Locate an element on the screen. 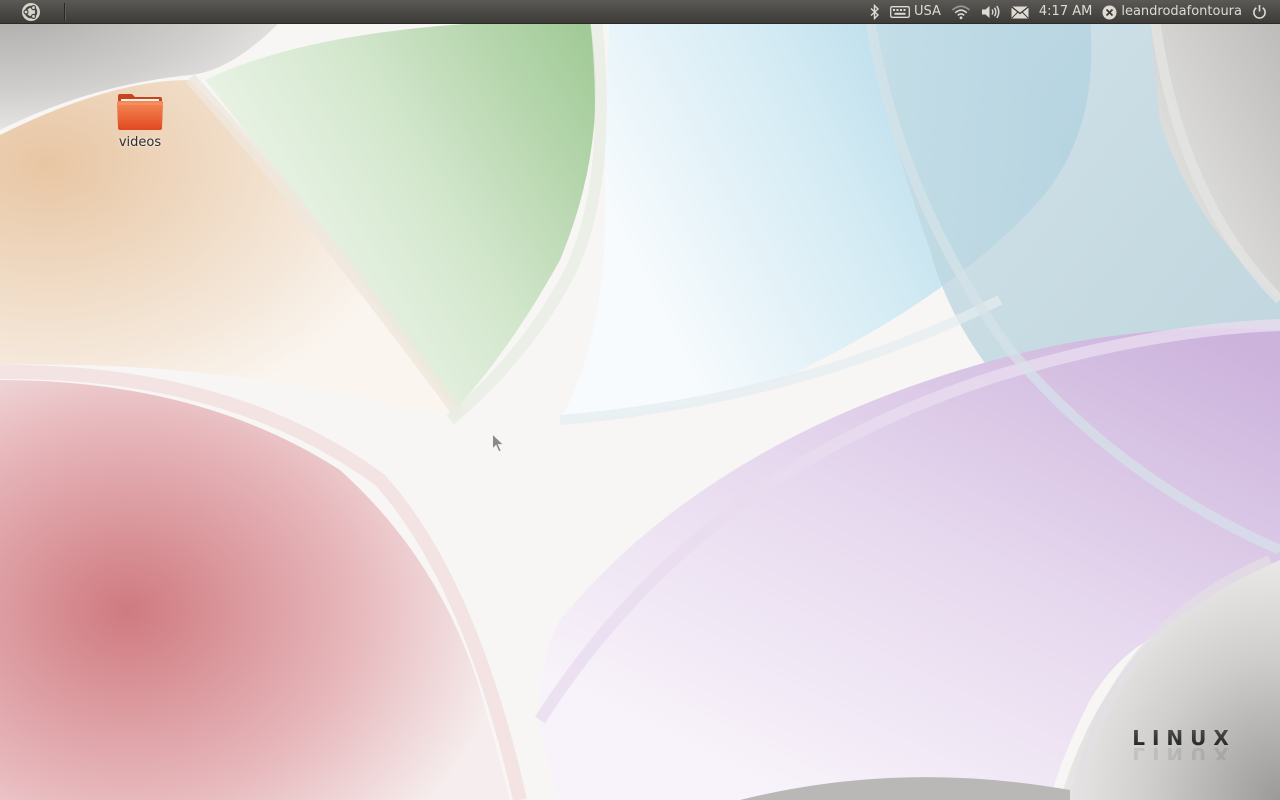 This screenshot has width=1280, height=800. keyboard-indicator: USA is located at coordinates (915, 12).